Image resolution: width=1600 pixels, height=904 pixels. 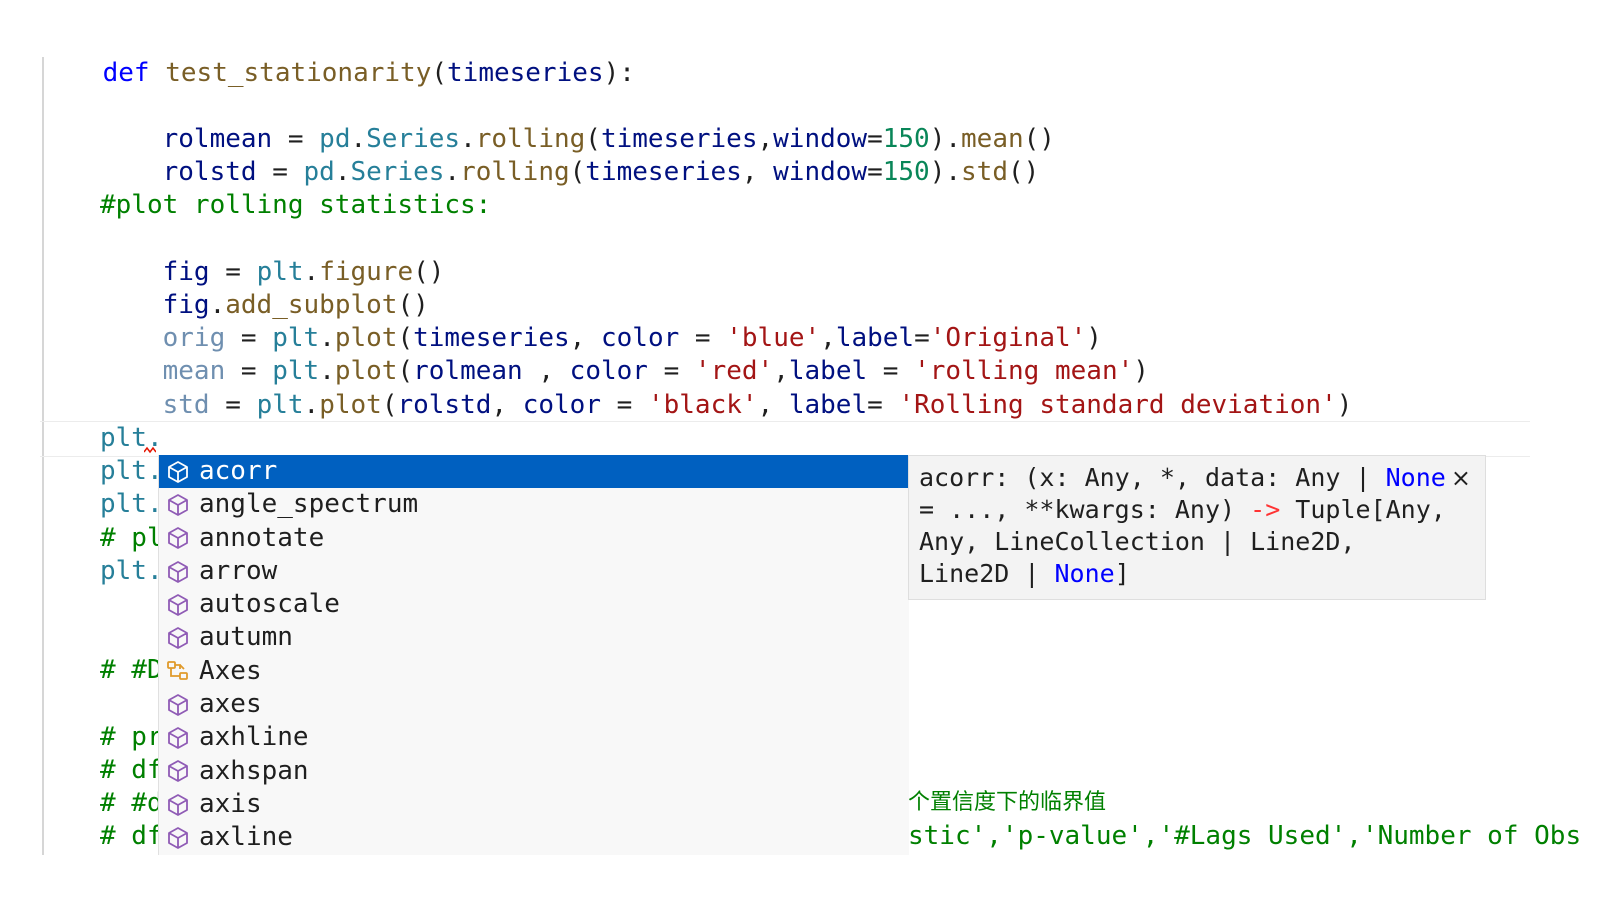 I want to click on comma: ,, so click(x=757, y=172).